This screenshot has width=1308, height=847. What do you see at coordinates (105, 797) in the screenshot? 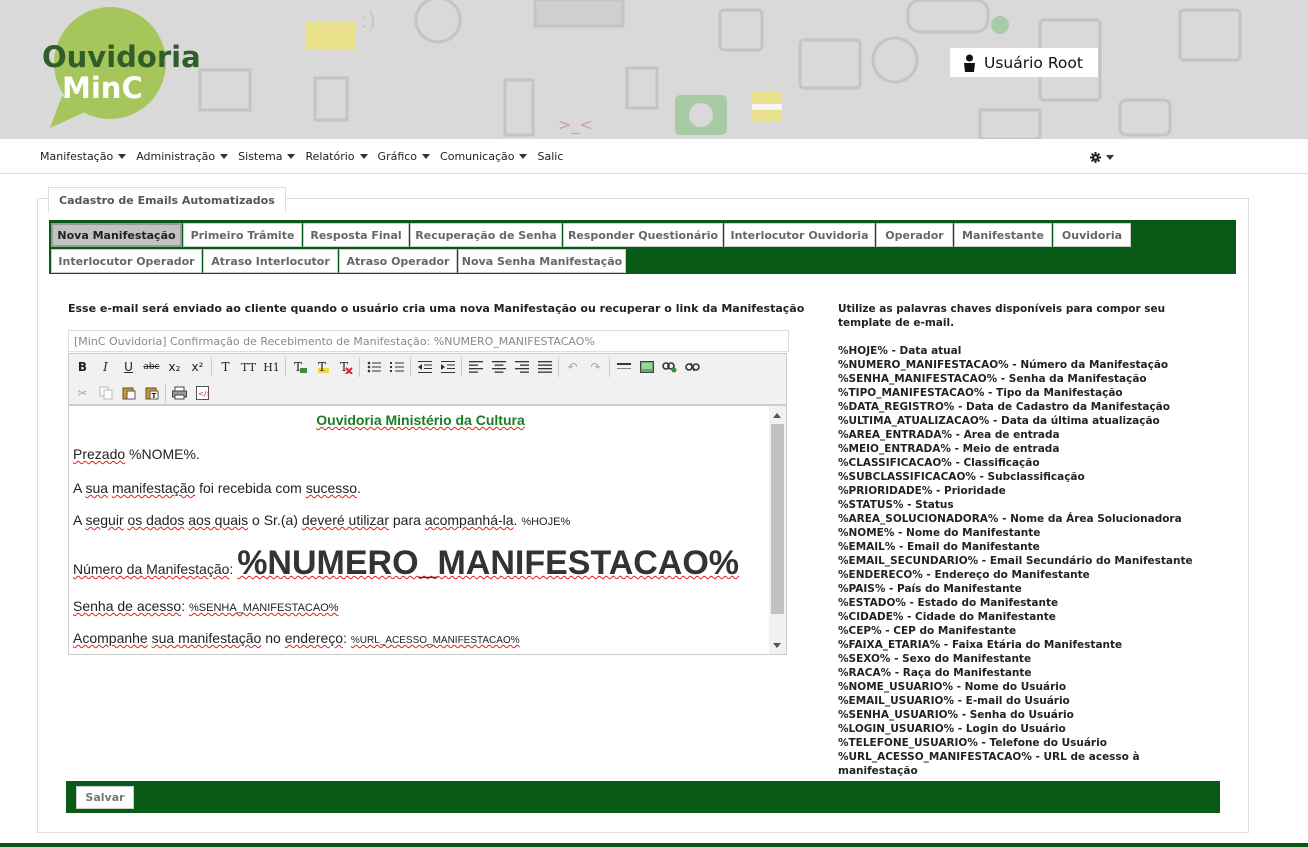
I see `save-button: Salvar` at bounding box center [105, 797].